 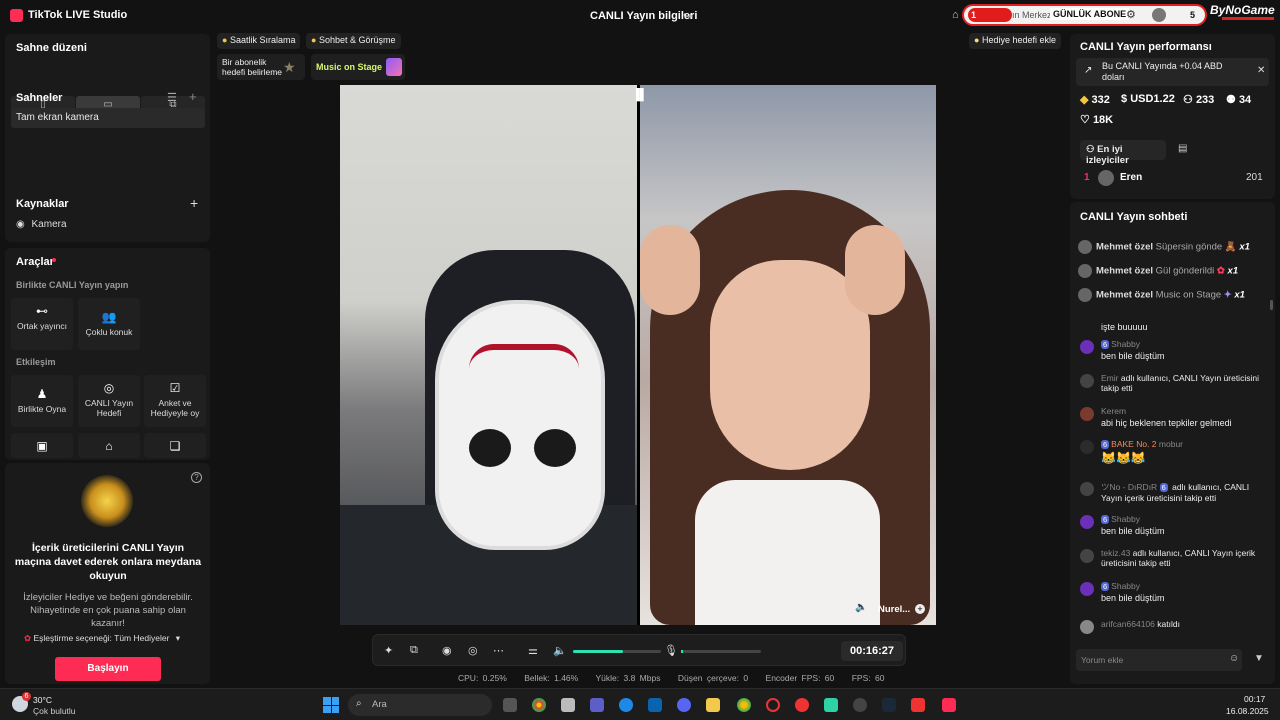 What do you see at coordinates (831, 705) in the screenshot?
I see `app-icon` at bounding box center [831, 705].